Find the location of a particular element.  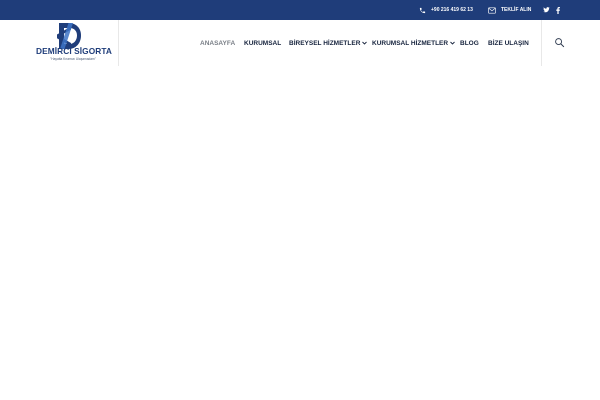

twitter-link is located at coordinates (546, 10).